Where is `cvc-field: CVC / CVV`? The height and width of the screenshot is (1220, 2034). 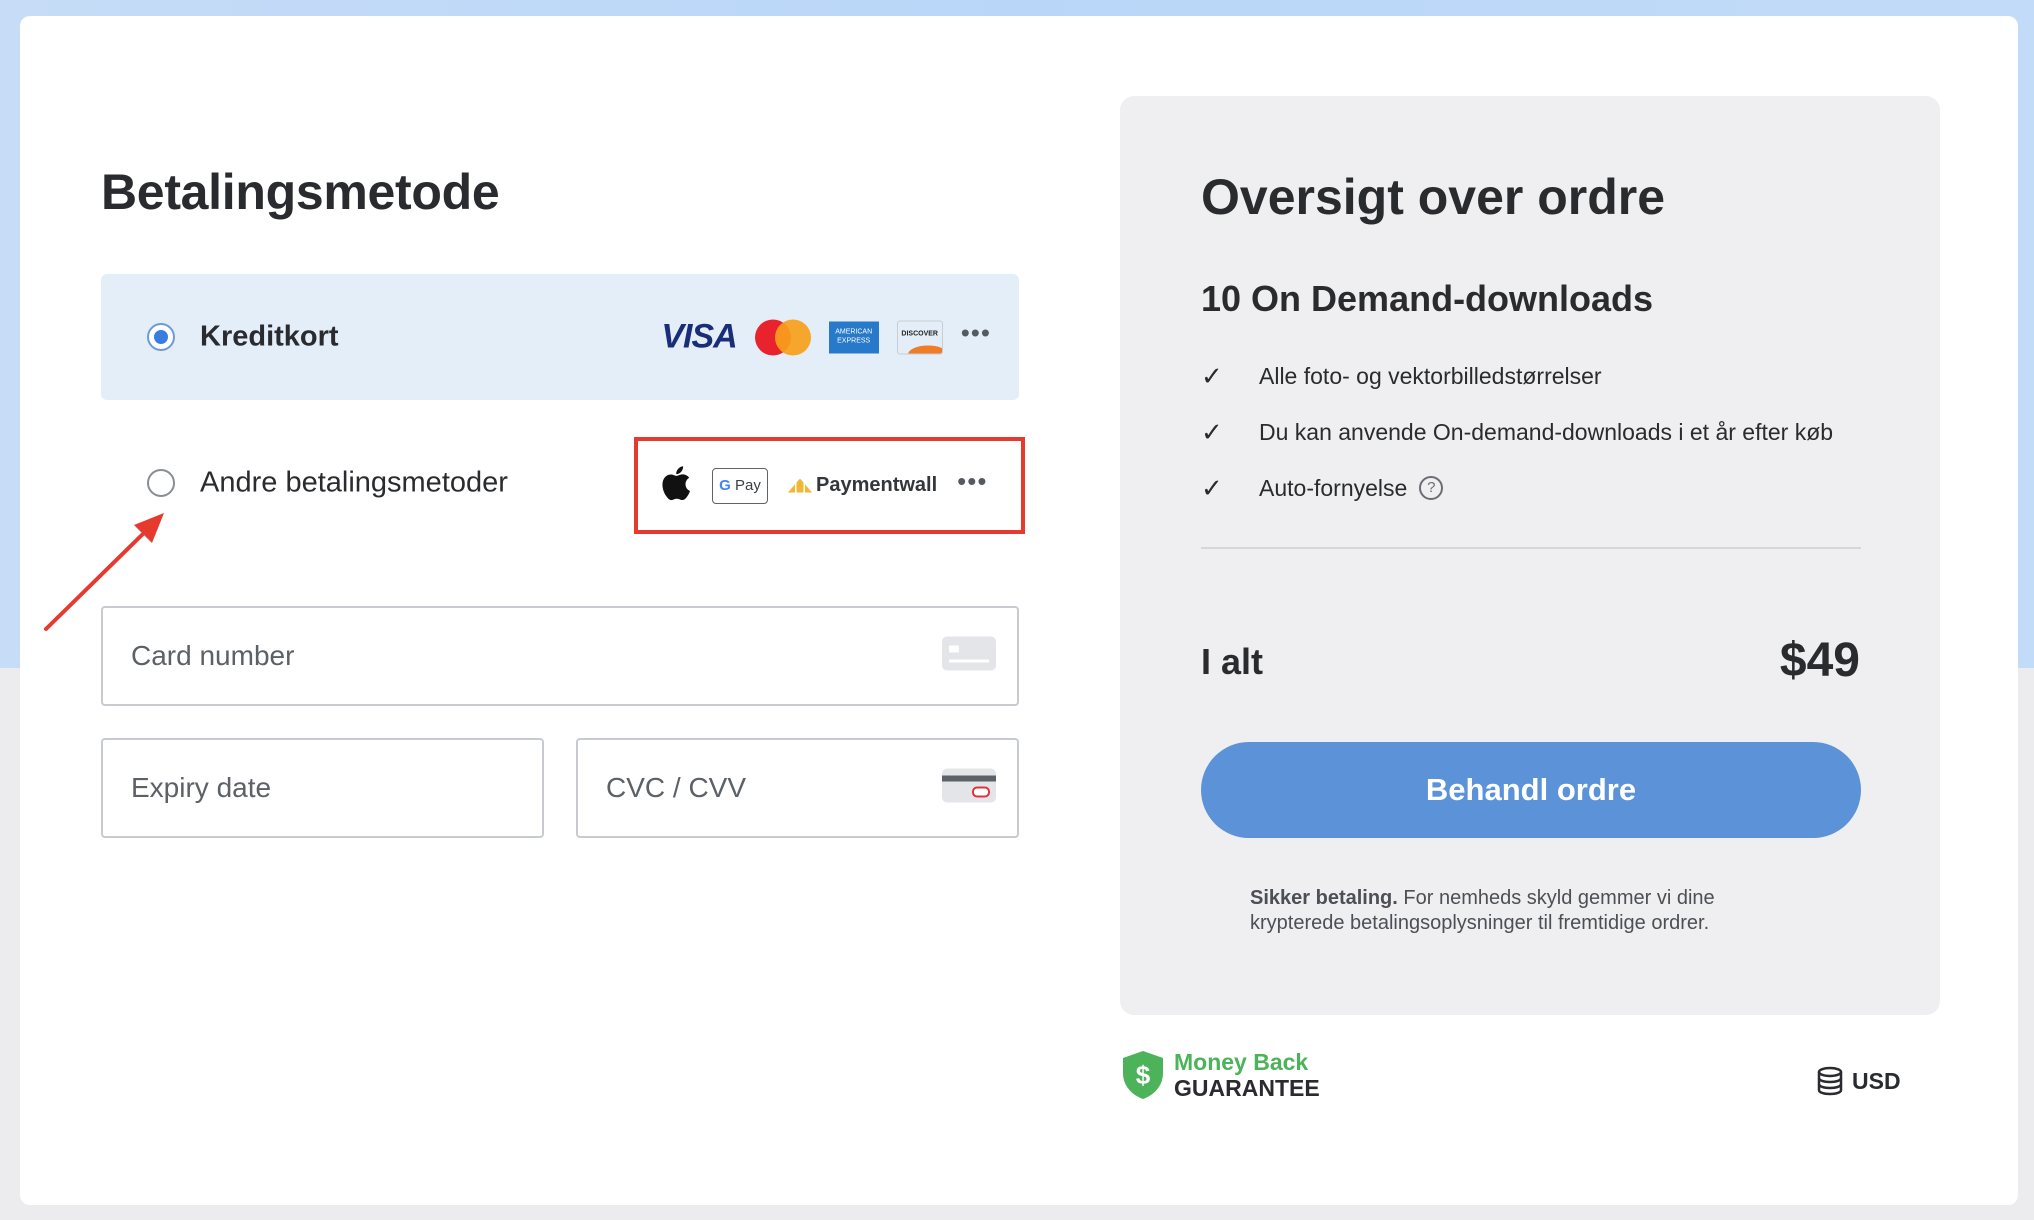
cvc-field: CVC / CVV is located at coordinates (797, 788).